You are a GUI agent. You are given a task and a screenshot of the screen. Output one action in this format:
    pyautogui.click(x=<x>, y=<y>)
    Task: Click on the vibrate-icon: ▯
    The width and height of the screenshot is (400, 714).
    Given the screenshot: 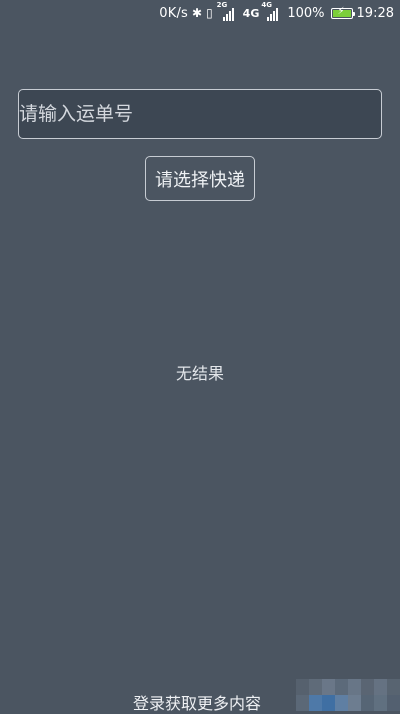 What is the action you would take?
    pyautogui.click(x=209, y=13)
    